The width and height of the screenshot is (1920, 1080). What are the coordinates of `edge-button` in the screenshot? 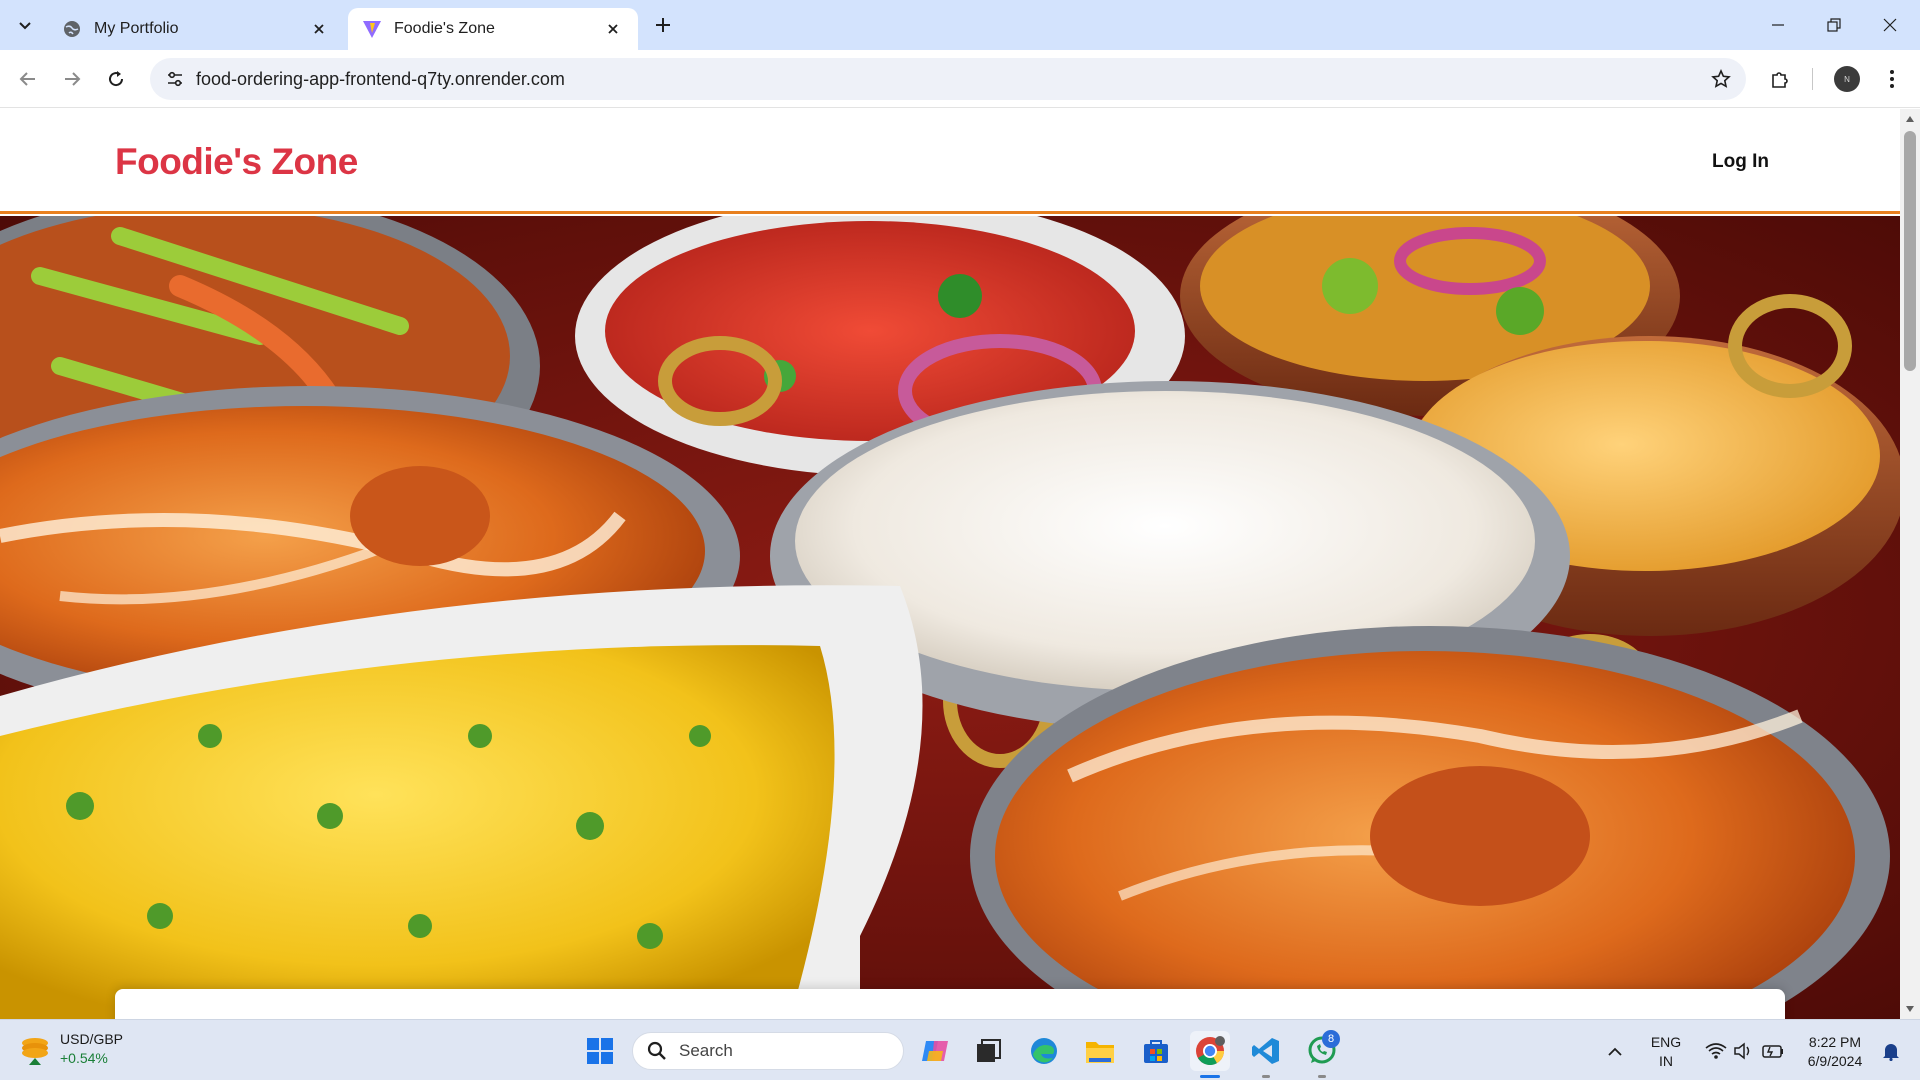 It's located at (1044, 1051).